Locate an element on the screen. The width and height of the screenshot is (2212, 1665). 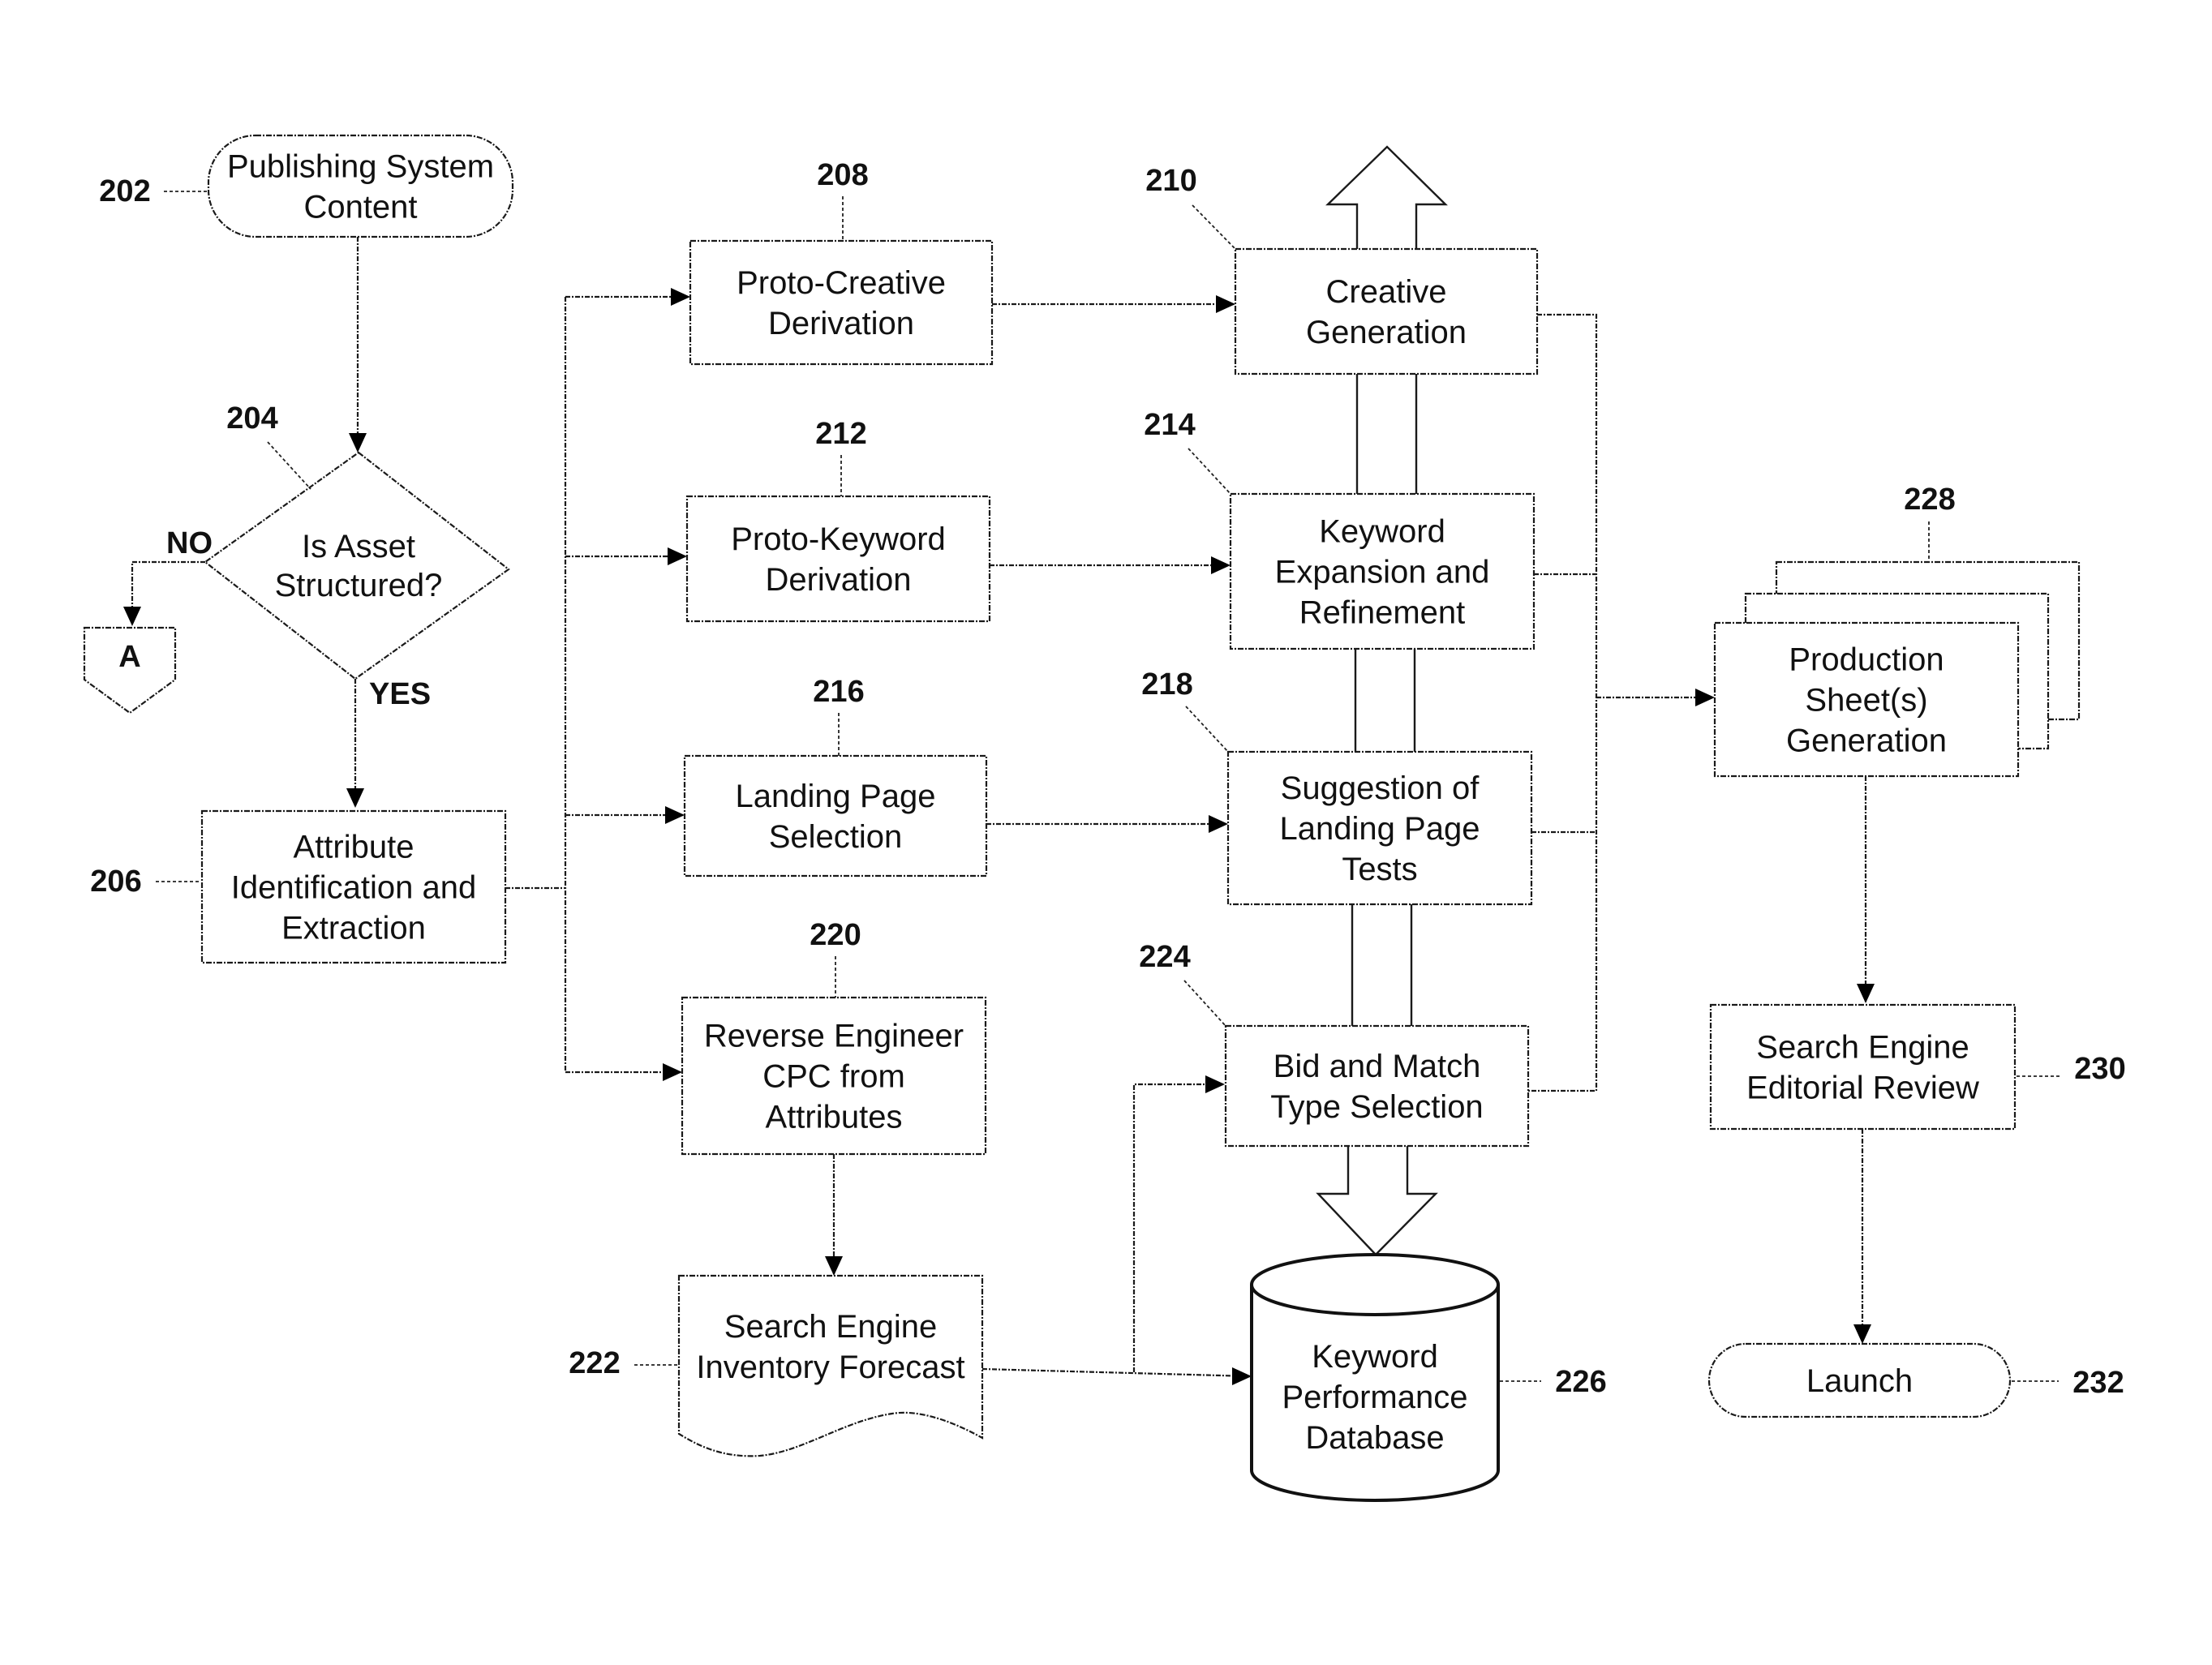
node-text-line: Expansion and is located at coordinates (1382, 573).